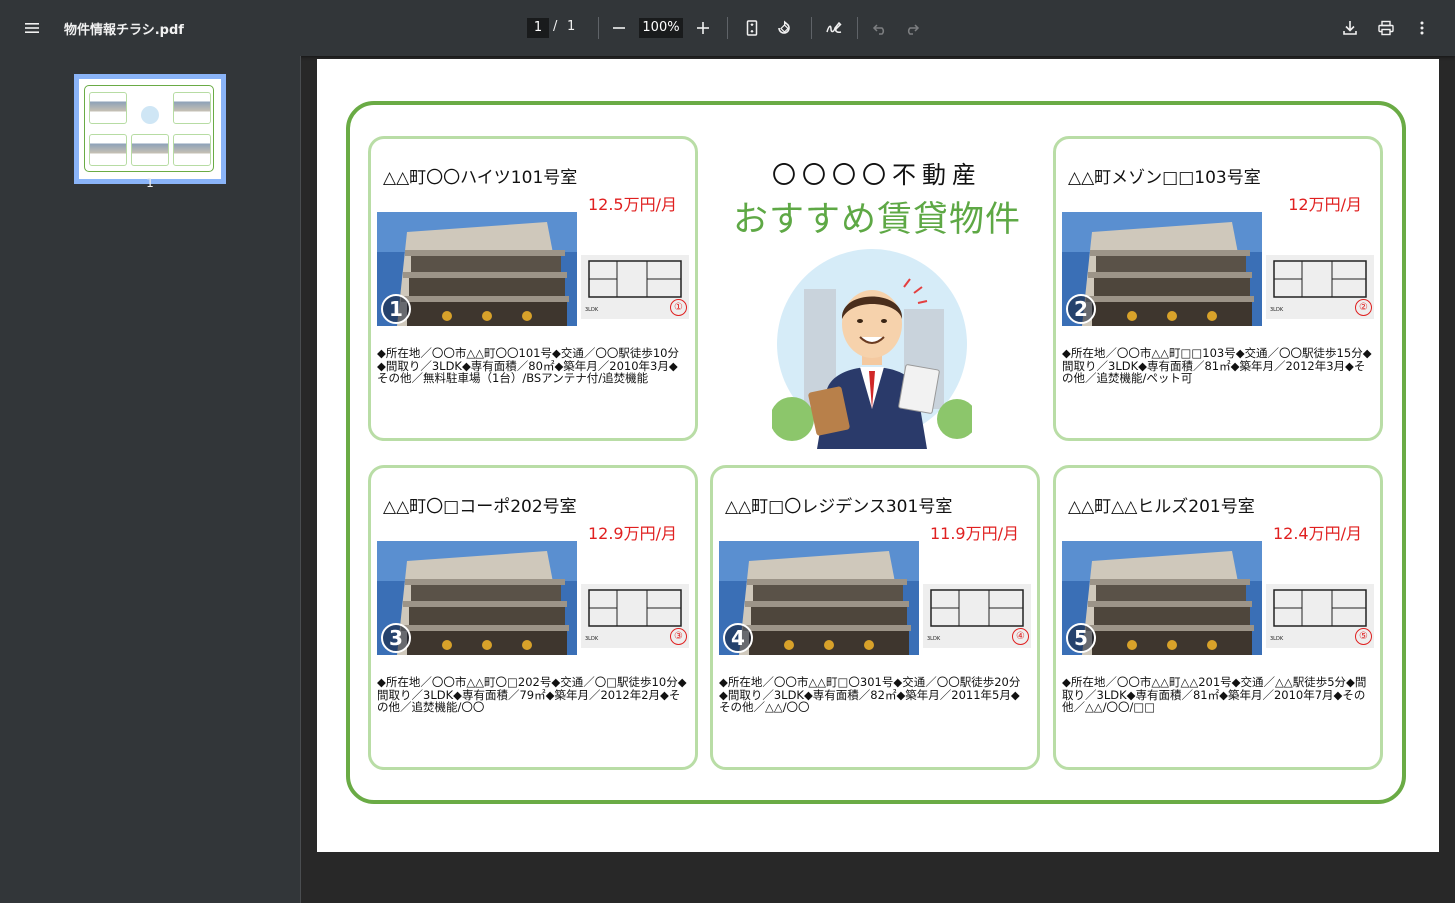  I want to click on floor-plan: 3LDK ⑤, so click(1320, 616).